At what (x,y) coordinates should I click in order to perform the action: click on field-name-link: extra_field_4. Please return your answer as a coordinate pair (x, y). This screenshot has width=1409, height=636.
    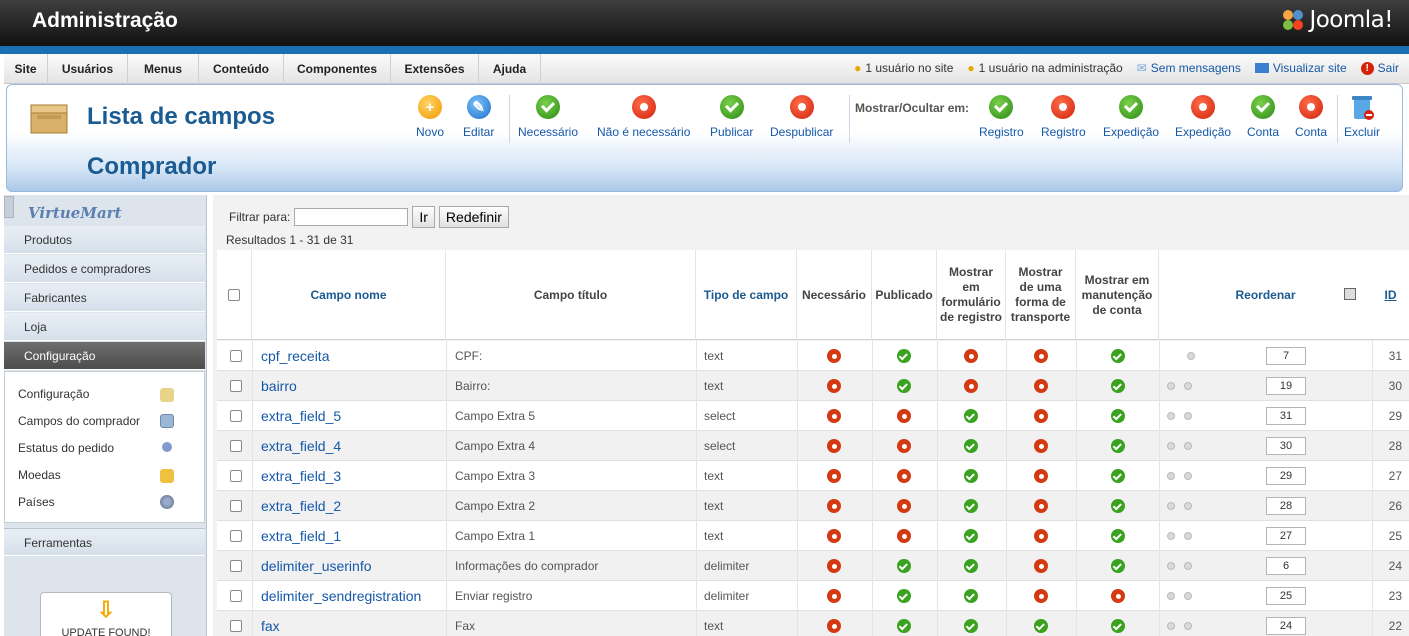
    Looking at the image, I should click on (301, 446).